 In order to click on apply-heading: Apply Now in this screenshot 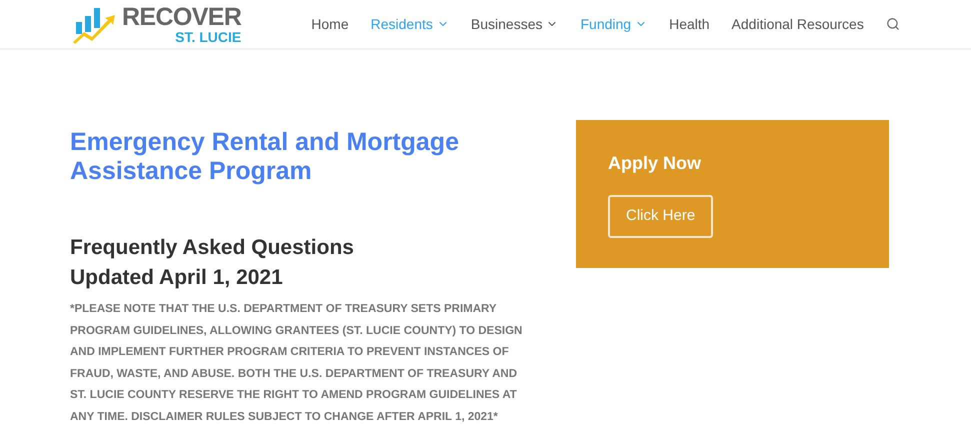, I will do `click(654, 163)`.